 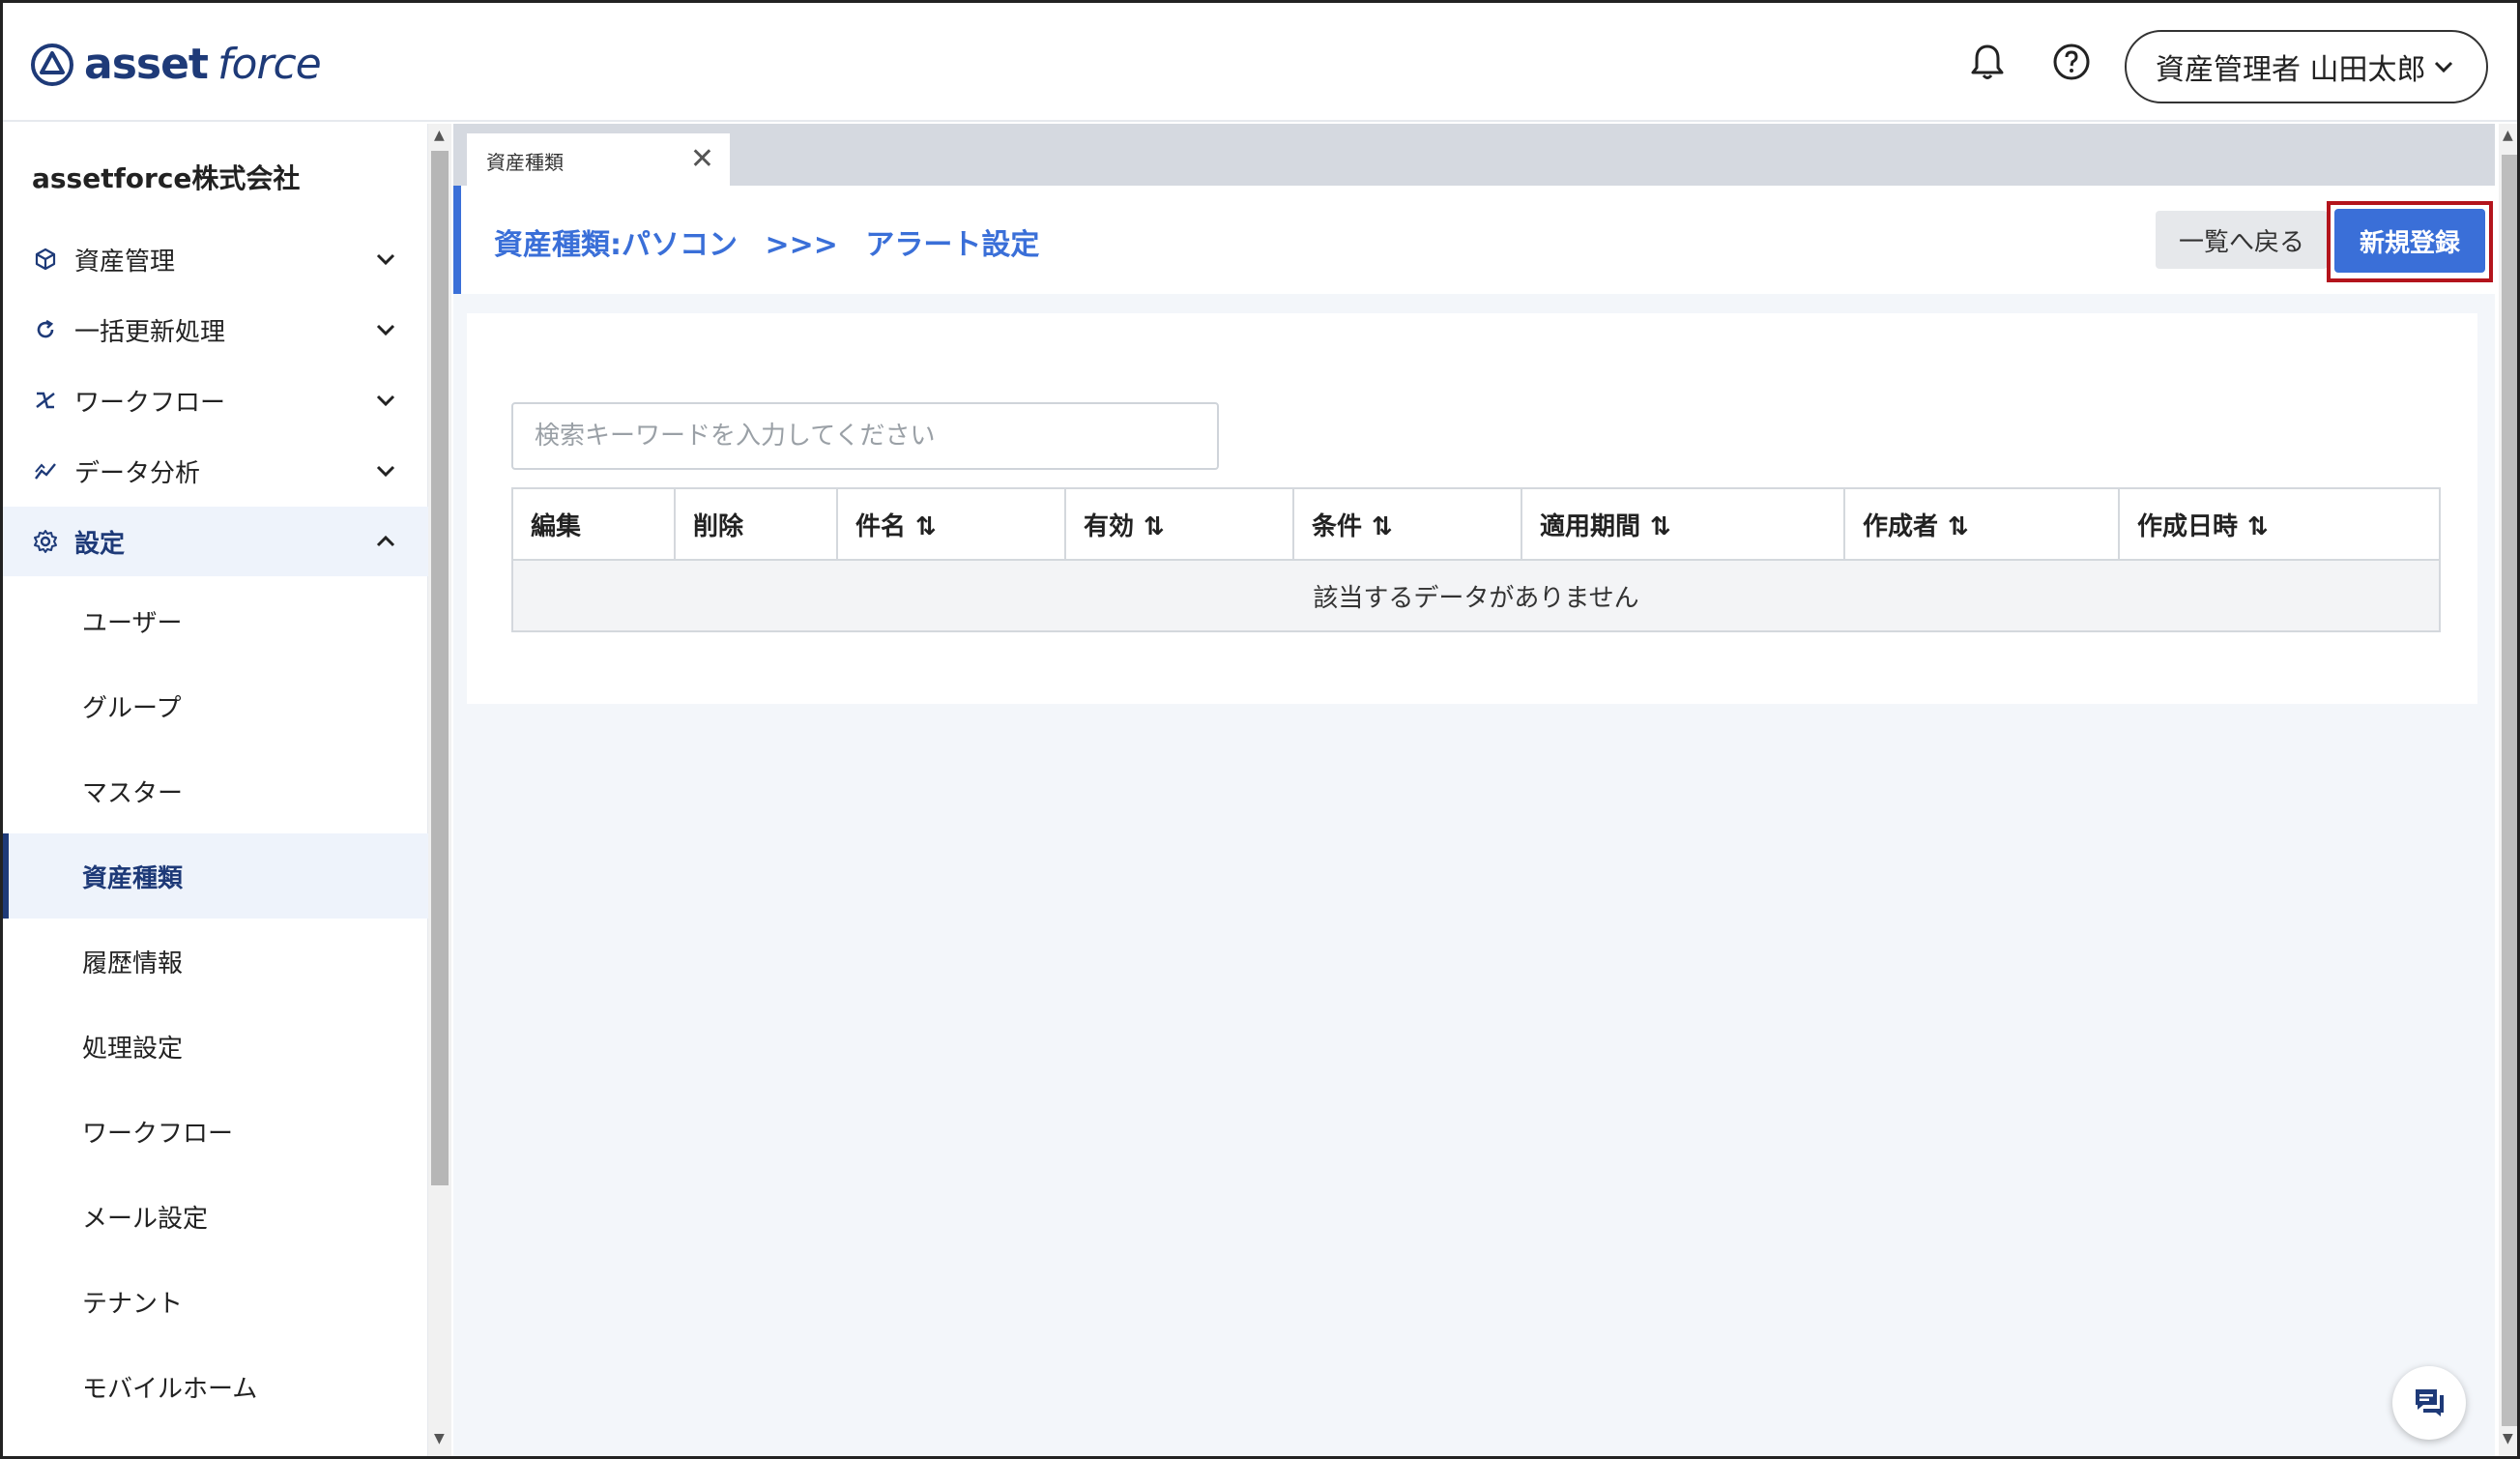 What do you see at coordinates (216, 705) in the screenshot?
I see `sidebar-subitem-groups: グループ` at bounding box center [216, 705].